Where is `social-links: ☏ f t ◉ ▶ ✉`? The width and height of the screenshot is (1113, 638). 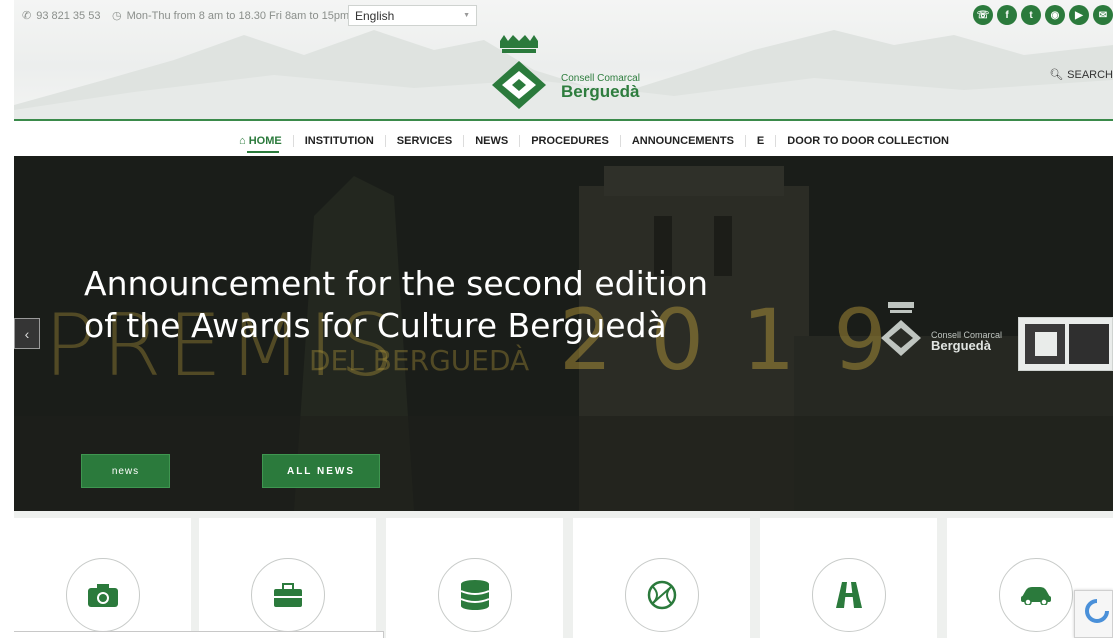
social-links: ☏ f t ◉ ▶ ✉ is located at coordinates (1043, 15).